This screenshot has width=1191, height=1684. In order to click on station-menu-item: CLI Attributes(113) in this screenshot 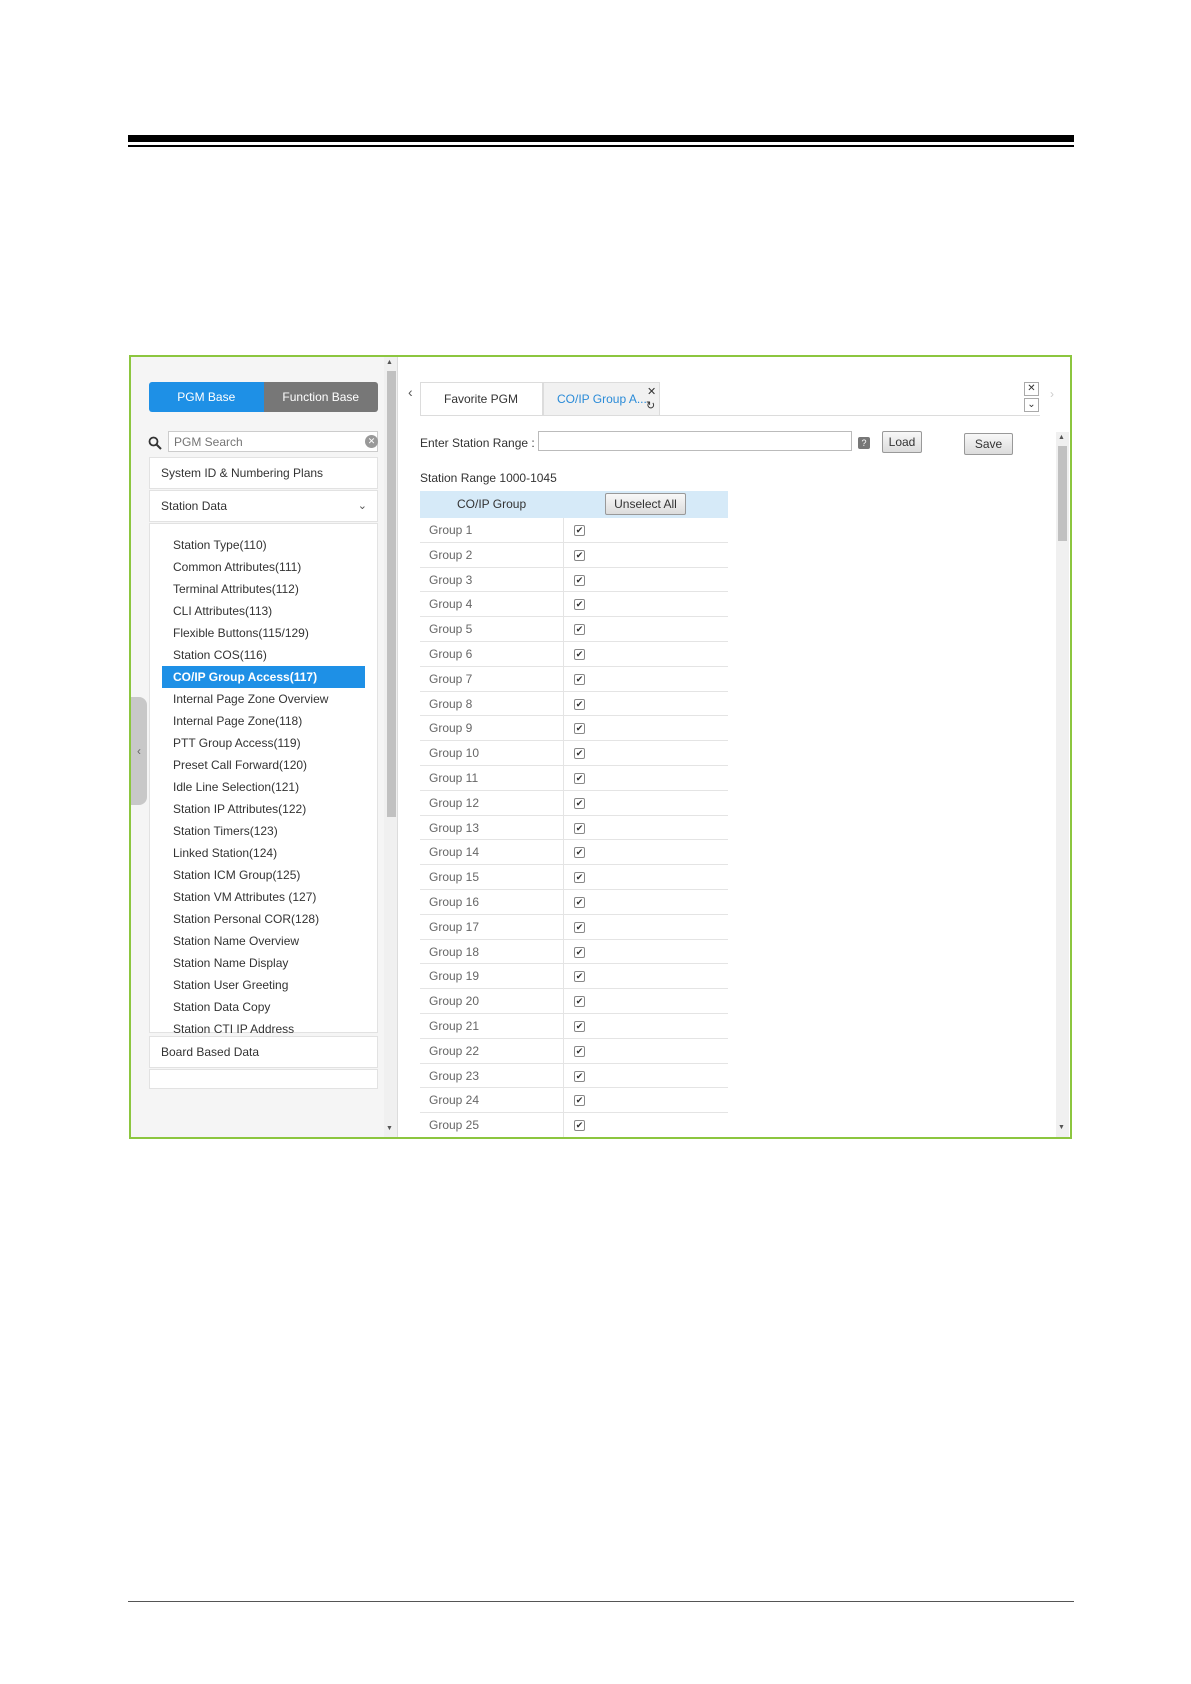, I will do `click(263, 611)`.